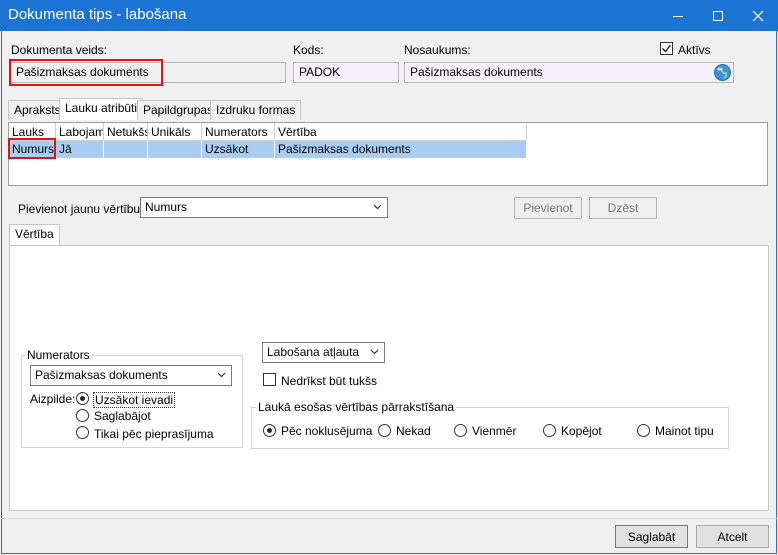  Describe the element at coordinates (581, 431) in the screenshot. I see `option-kopejot: Kopējot` at that location.